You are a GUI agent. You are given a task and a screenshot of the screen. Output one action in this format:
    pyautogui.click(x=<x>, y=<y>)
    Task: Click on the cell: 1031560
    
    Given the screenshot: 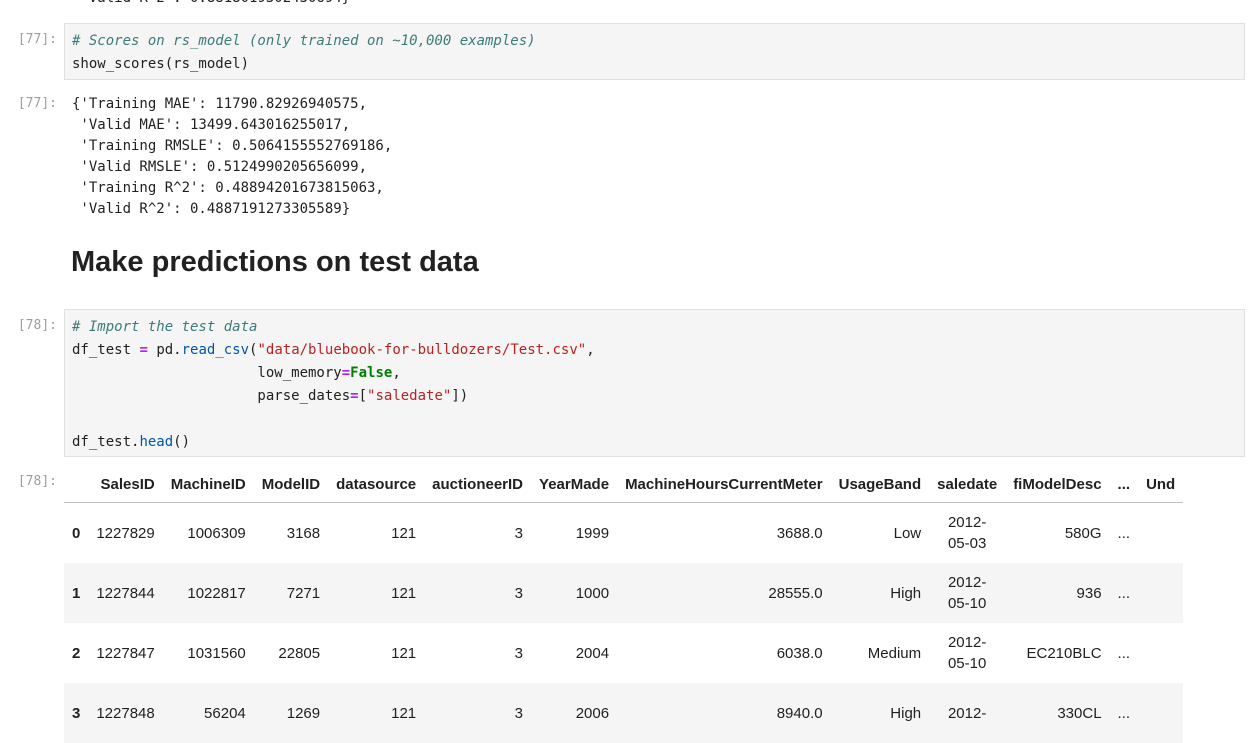 What is the action you would take?
    pyautogui.click(x=216, y=653)
    